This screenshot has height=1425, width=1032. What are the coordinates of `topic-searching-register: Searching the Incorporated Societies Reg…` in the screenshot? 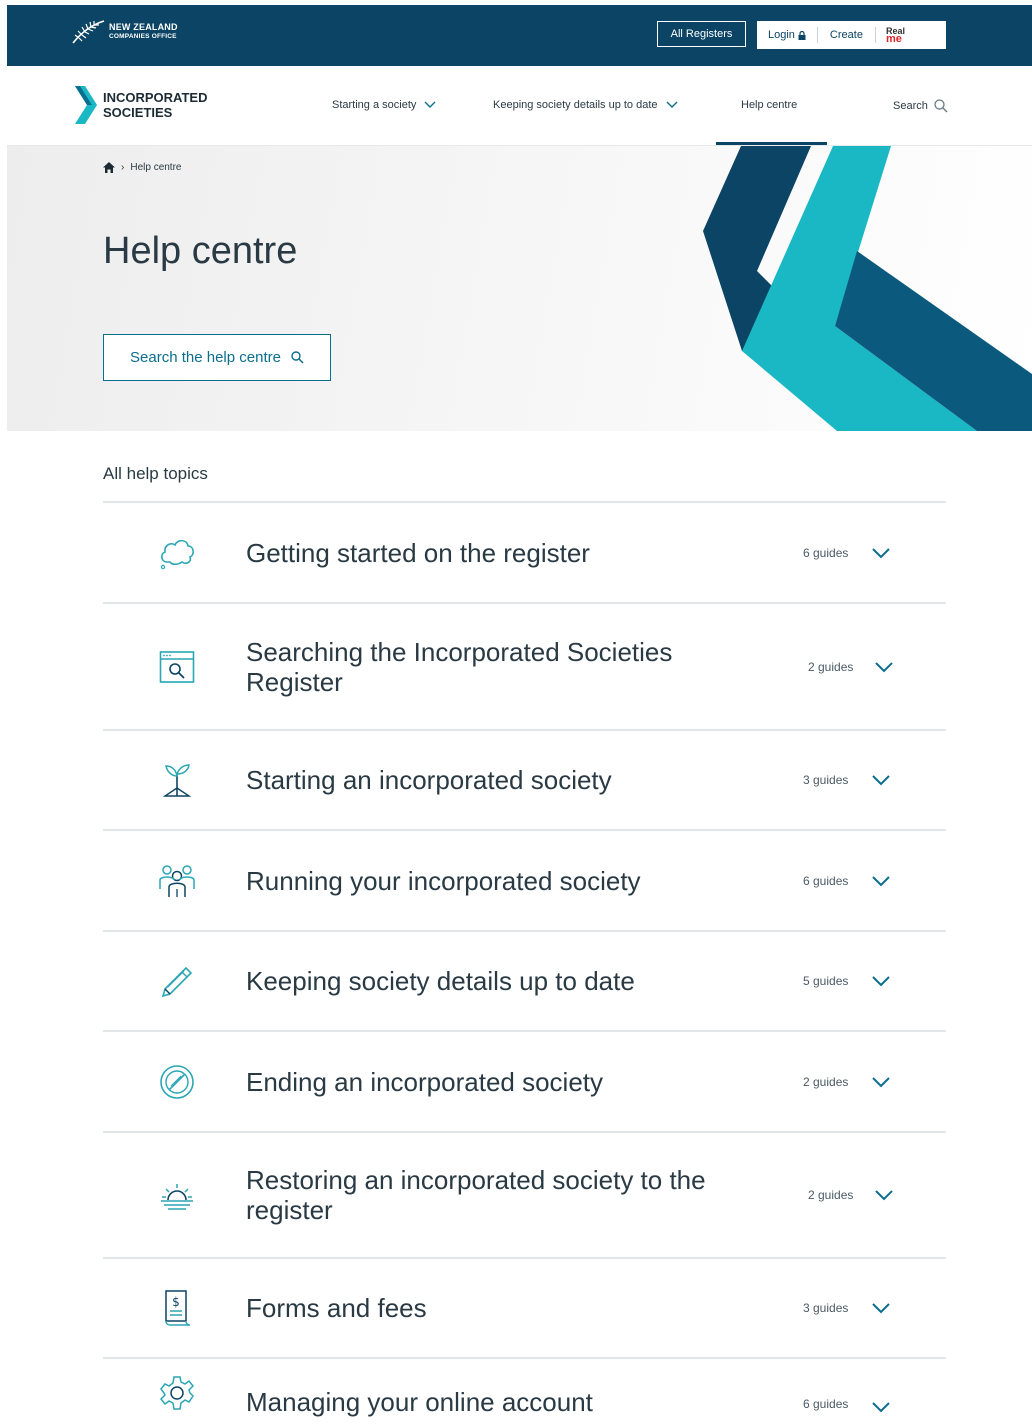 It's located at (524, 665).